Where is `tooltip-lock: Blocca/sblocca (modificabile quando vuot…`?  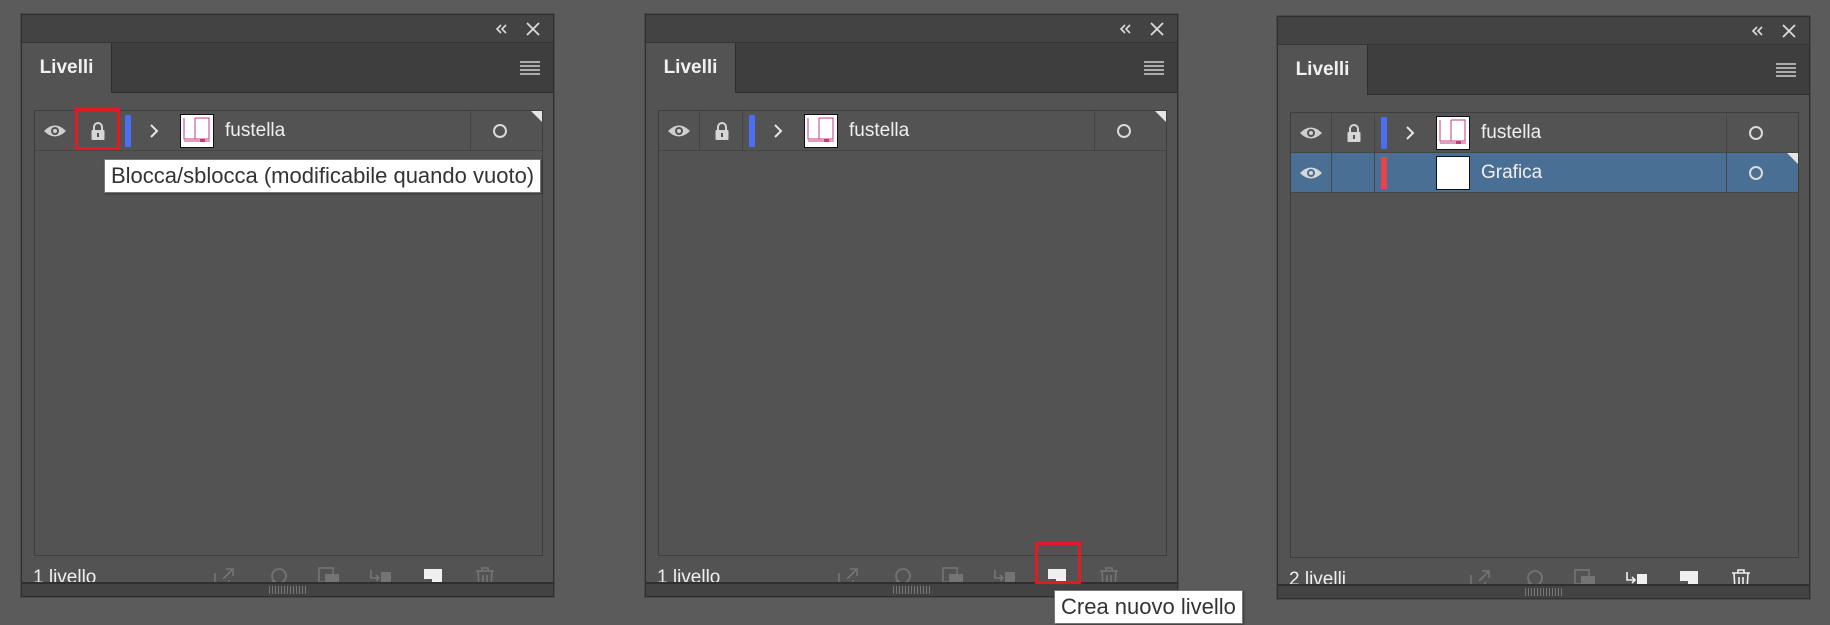 tooltip-lock: Blocca/sblocca (modificabile quando vuot… is located at coordinates (323, 176).